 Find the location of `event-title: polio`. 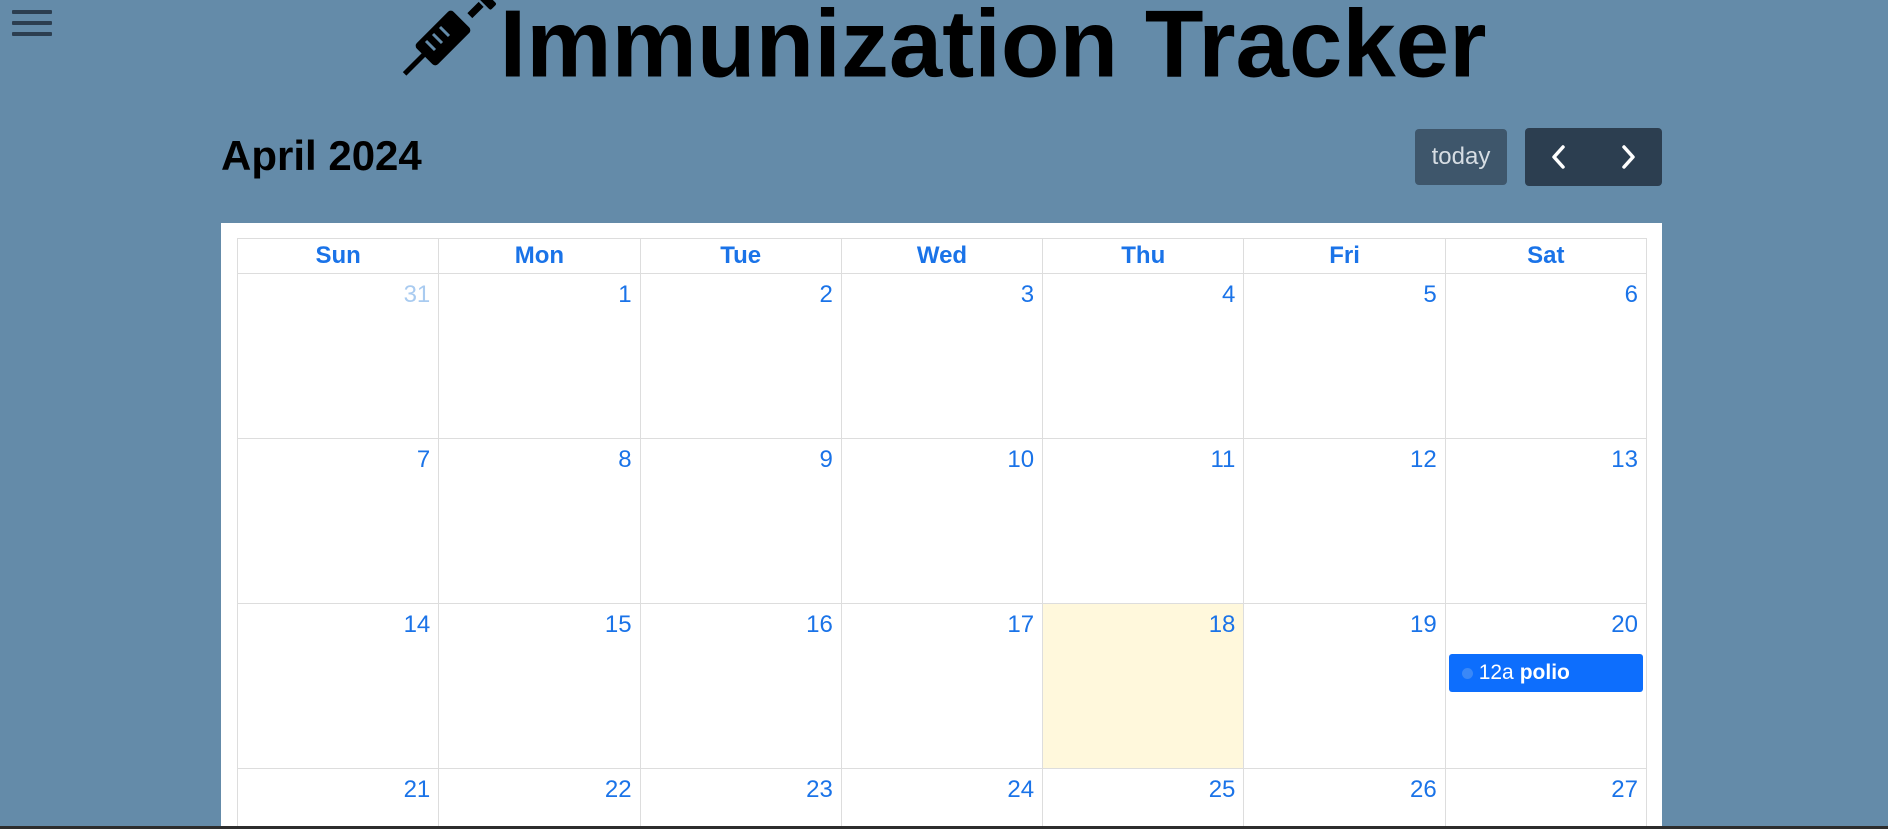

event-title: polio is located at coordinates (1544, 672).